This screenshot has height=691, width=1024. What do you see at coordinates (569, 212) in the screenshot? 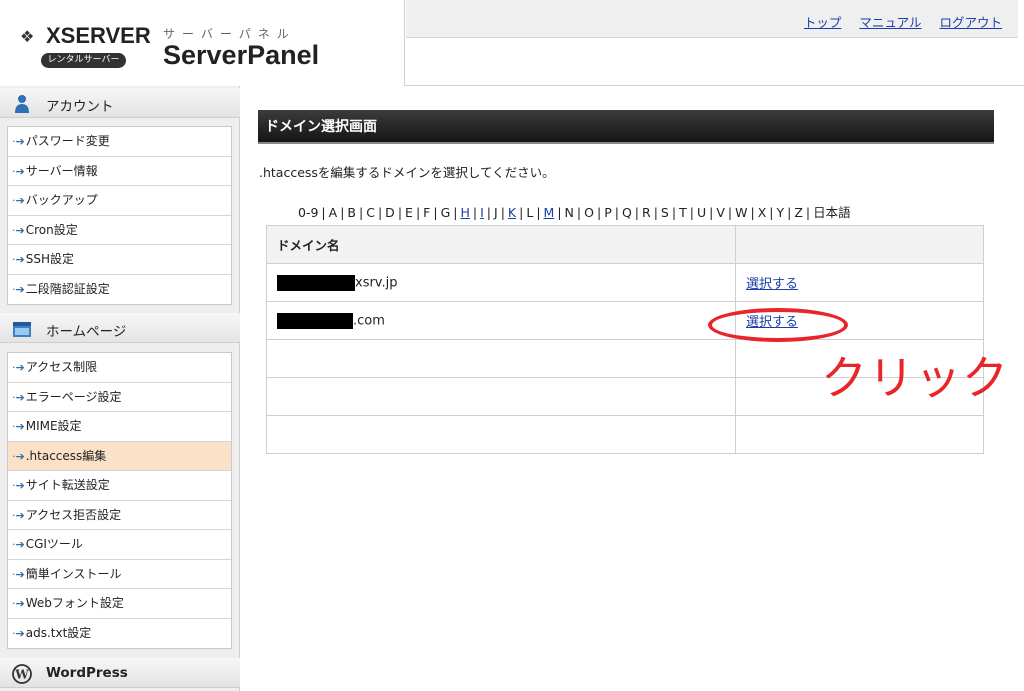
I see `alpha-index-N: N` at bounding box center [569, 212].